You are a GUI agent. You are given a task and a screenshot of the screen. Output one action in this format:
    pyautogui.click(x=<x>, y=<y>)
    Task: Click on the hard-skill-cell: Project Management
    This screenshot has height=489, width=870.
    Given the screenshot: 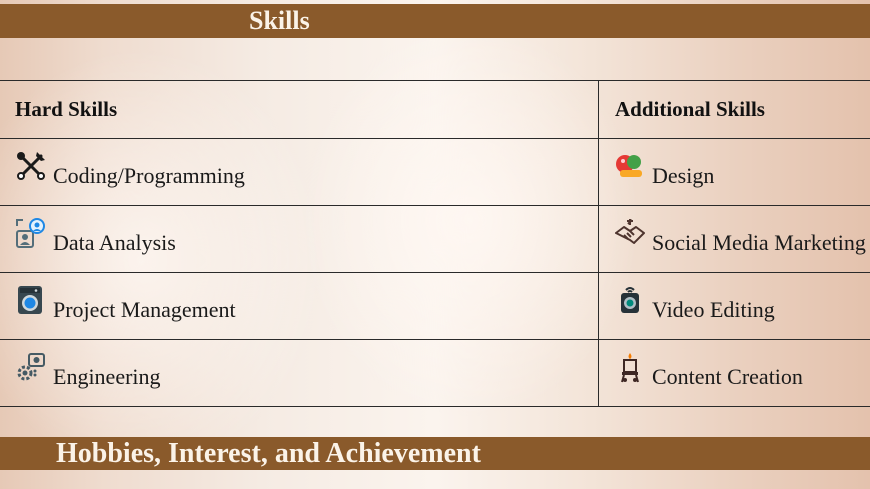 What is the action you would take?
    pyautogui.click(x=299, y=306)
    